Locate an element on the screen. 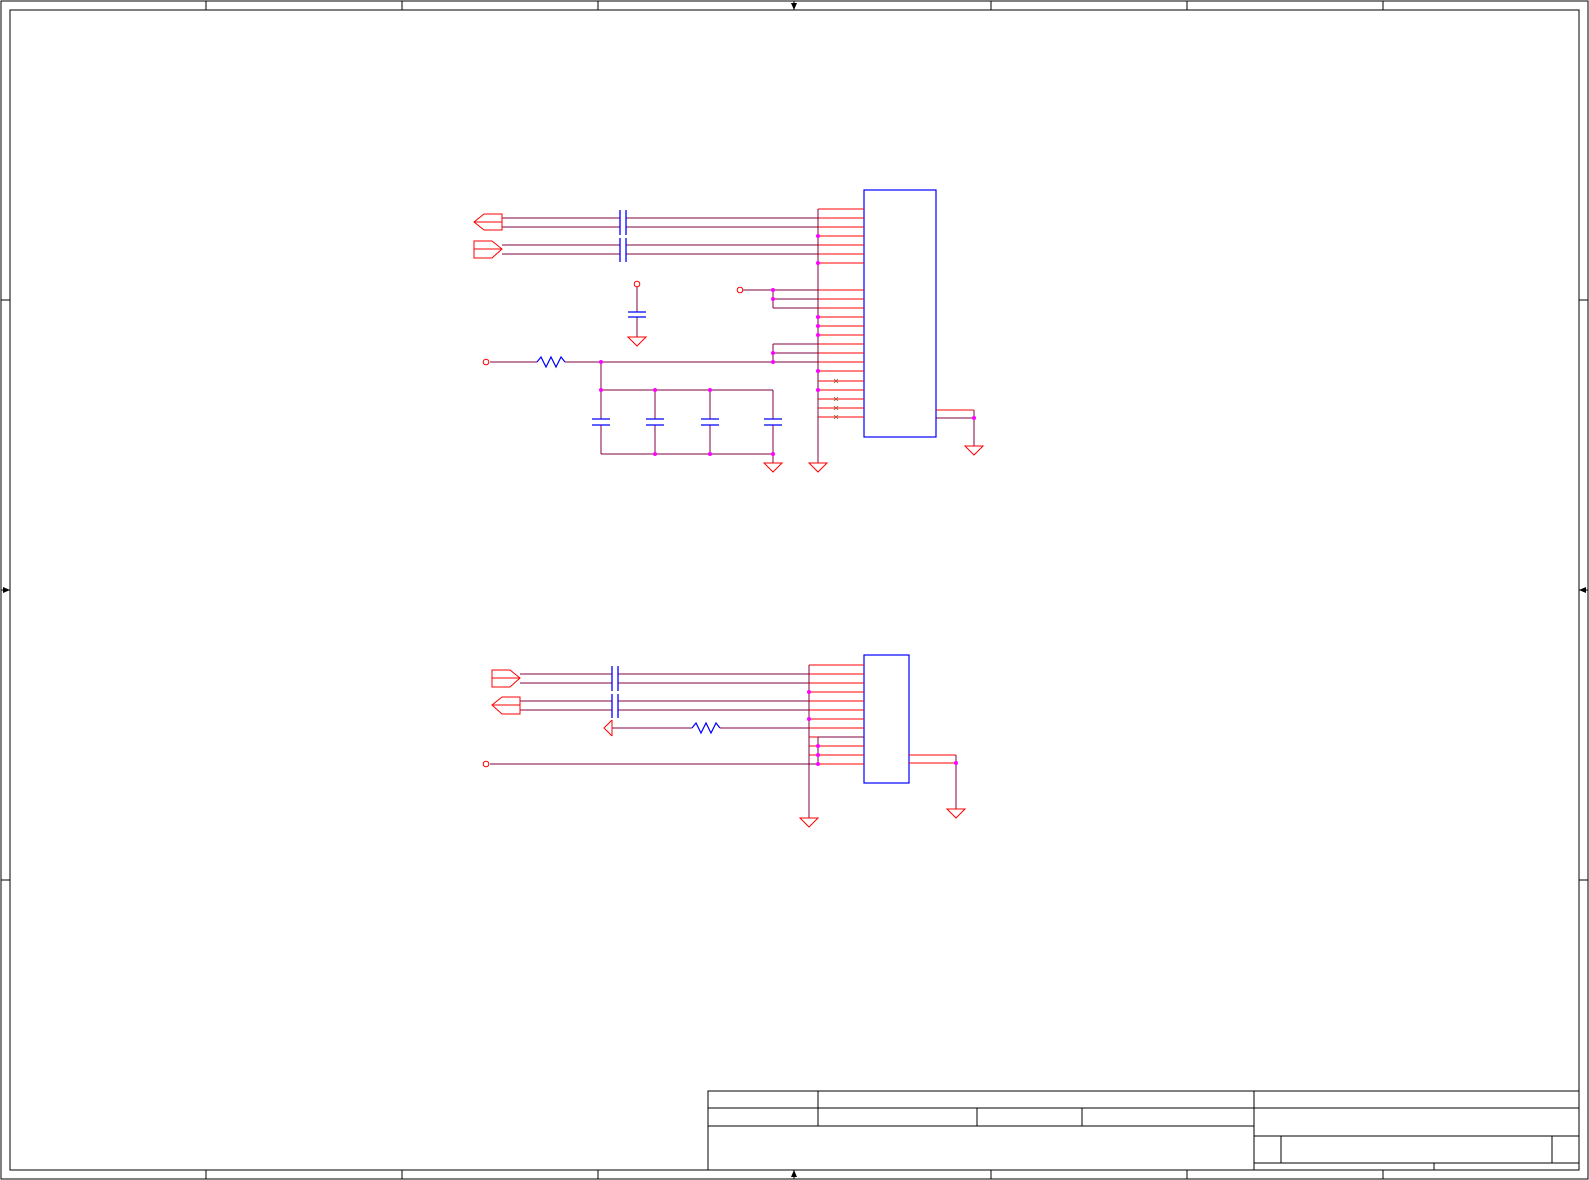  junction-dots is located at coordinates (787, 345).